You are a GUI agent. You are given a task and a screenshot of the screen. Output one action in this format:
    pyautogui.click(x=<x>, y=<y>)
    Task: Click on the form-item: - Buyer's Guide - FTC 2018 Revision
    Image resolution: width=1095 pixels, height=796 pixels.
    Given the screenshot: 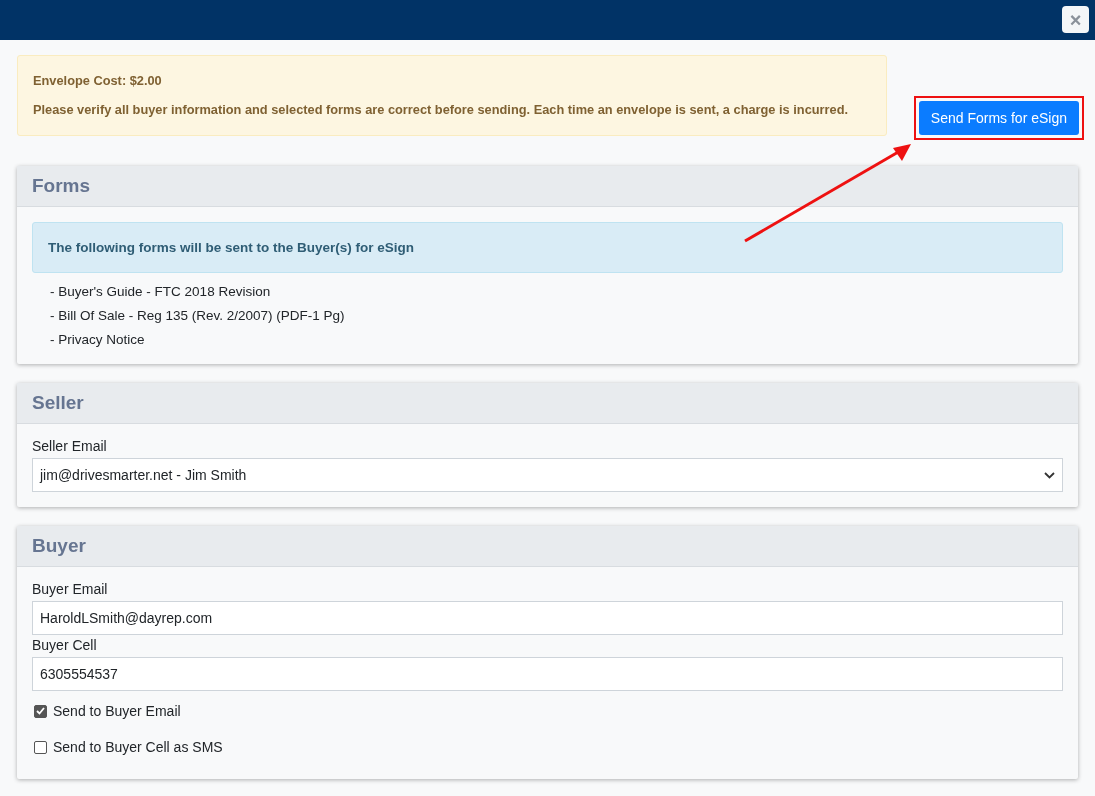 What is the action you would take?
    pyautogui.click(x=160, y=292)
    